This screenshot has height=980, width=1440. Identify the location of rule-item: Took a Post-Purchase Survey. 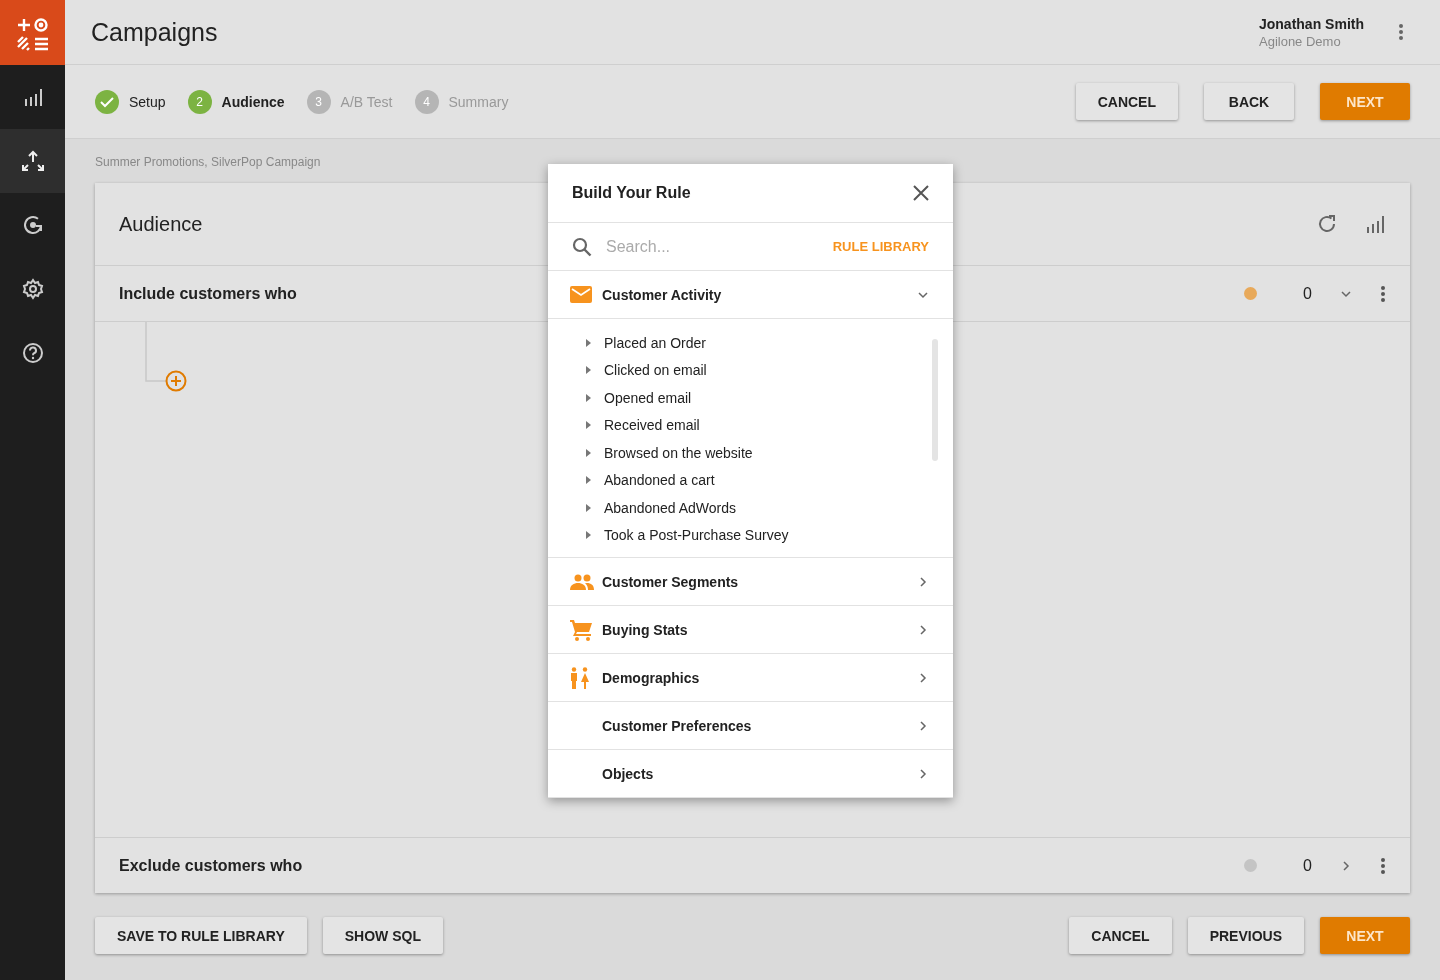
(750, 535).